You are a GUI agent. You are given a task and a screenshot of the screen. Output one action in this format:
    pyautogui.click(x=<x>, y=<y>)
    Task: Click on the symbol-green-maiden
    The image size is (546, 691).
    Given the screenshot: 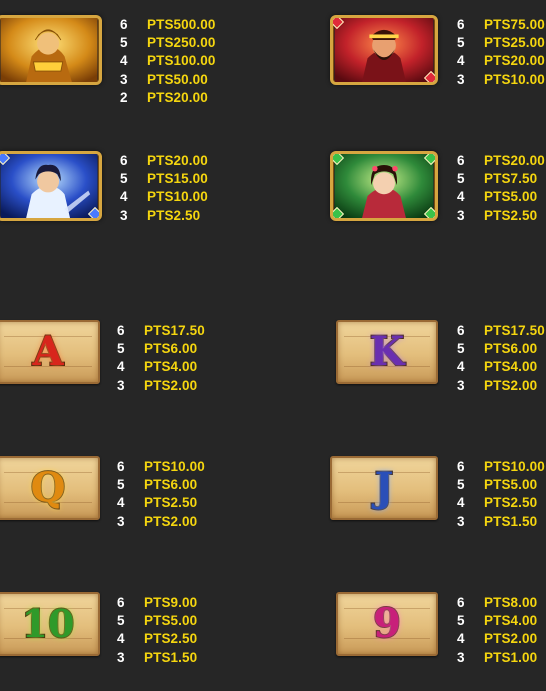 What is the action you would take?
    pyautogui.click(x=384, y=186)
    